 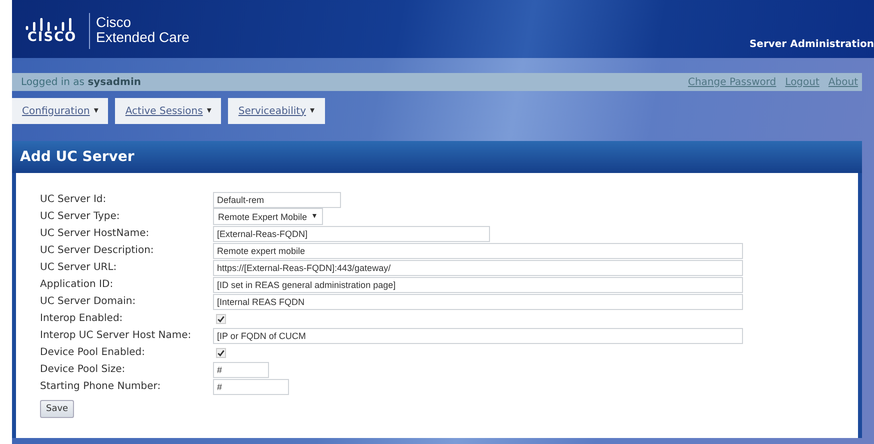 I want to click on field-label: UC Server Type:, so click(x=80, y=217).